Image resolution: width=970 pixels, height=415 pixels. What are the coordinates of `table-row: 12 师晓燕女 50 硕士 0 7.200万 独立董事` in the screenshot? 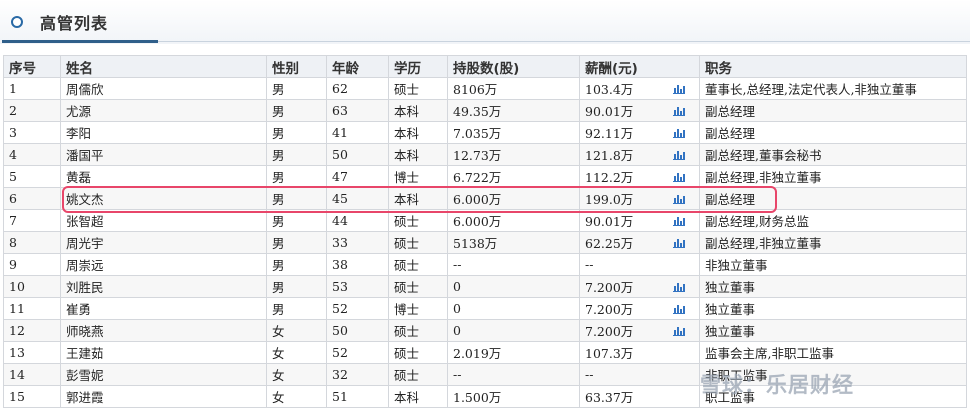 It's located at (485, 330).